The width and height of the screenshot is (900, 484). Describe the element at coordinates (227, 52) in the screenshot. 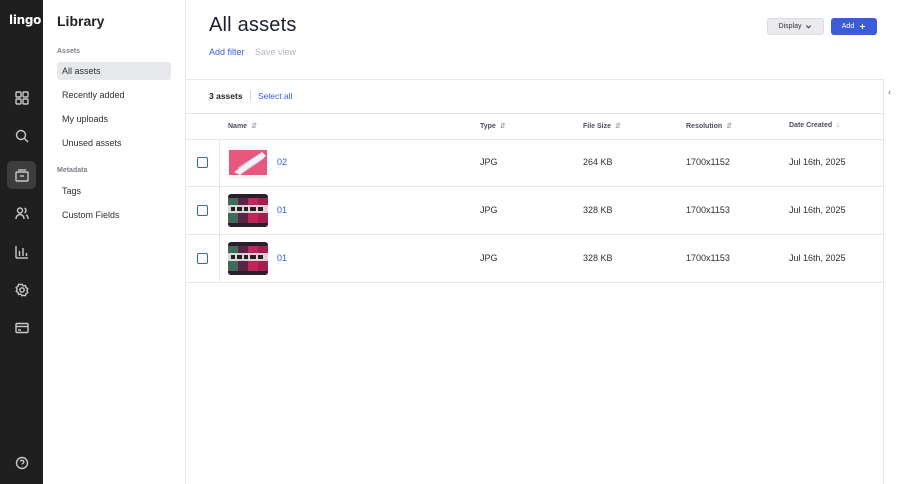

I see `add-filter-link: Add filter` at that location.